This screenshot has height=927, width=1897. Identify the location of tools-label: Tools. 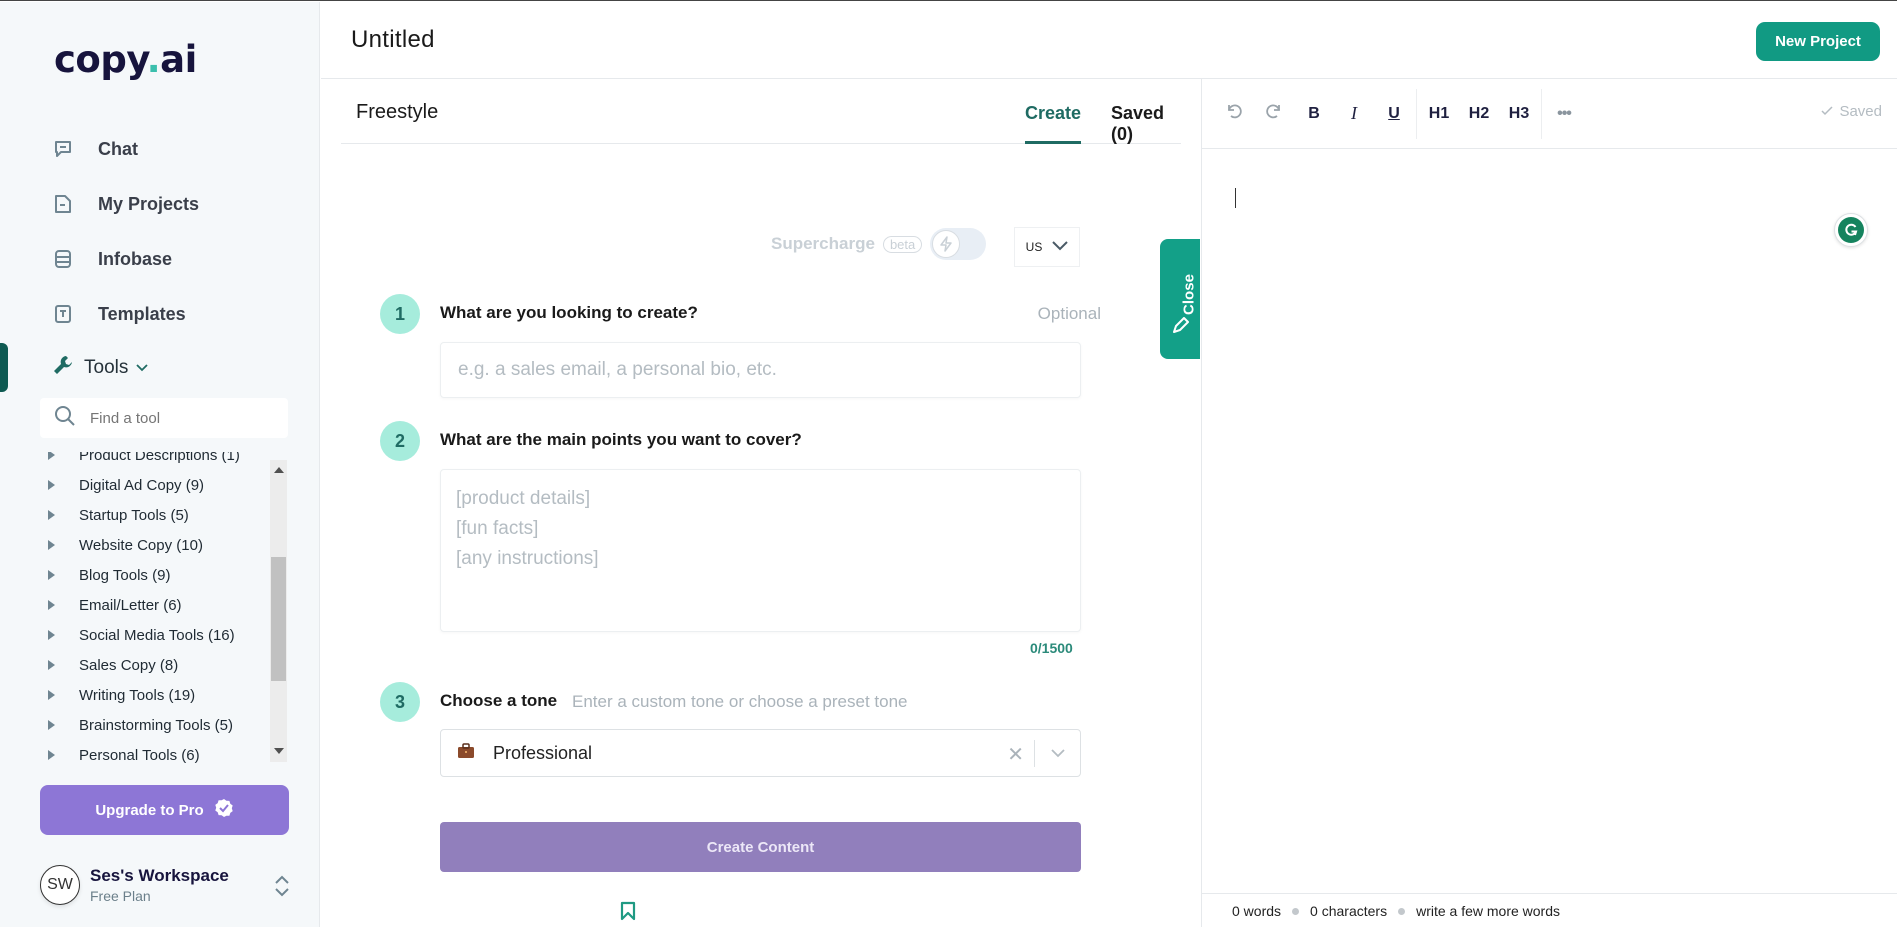
(106, 367).